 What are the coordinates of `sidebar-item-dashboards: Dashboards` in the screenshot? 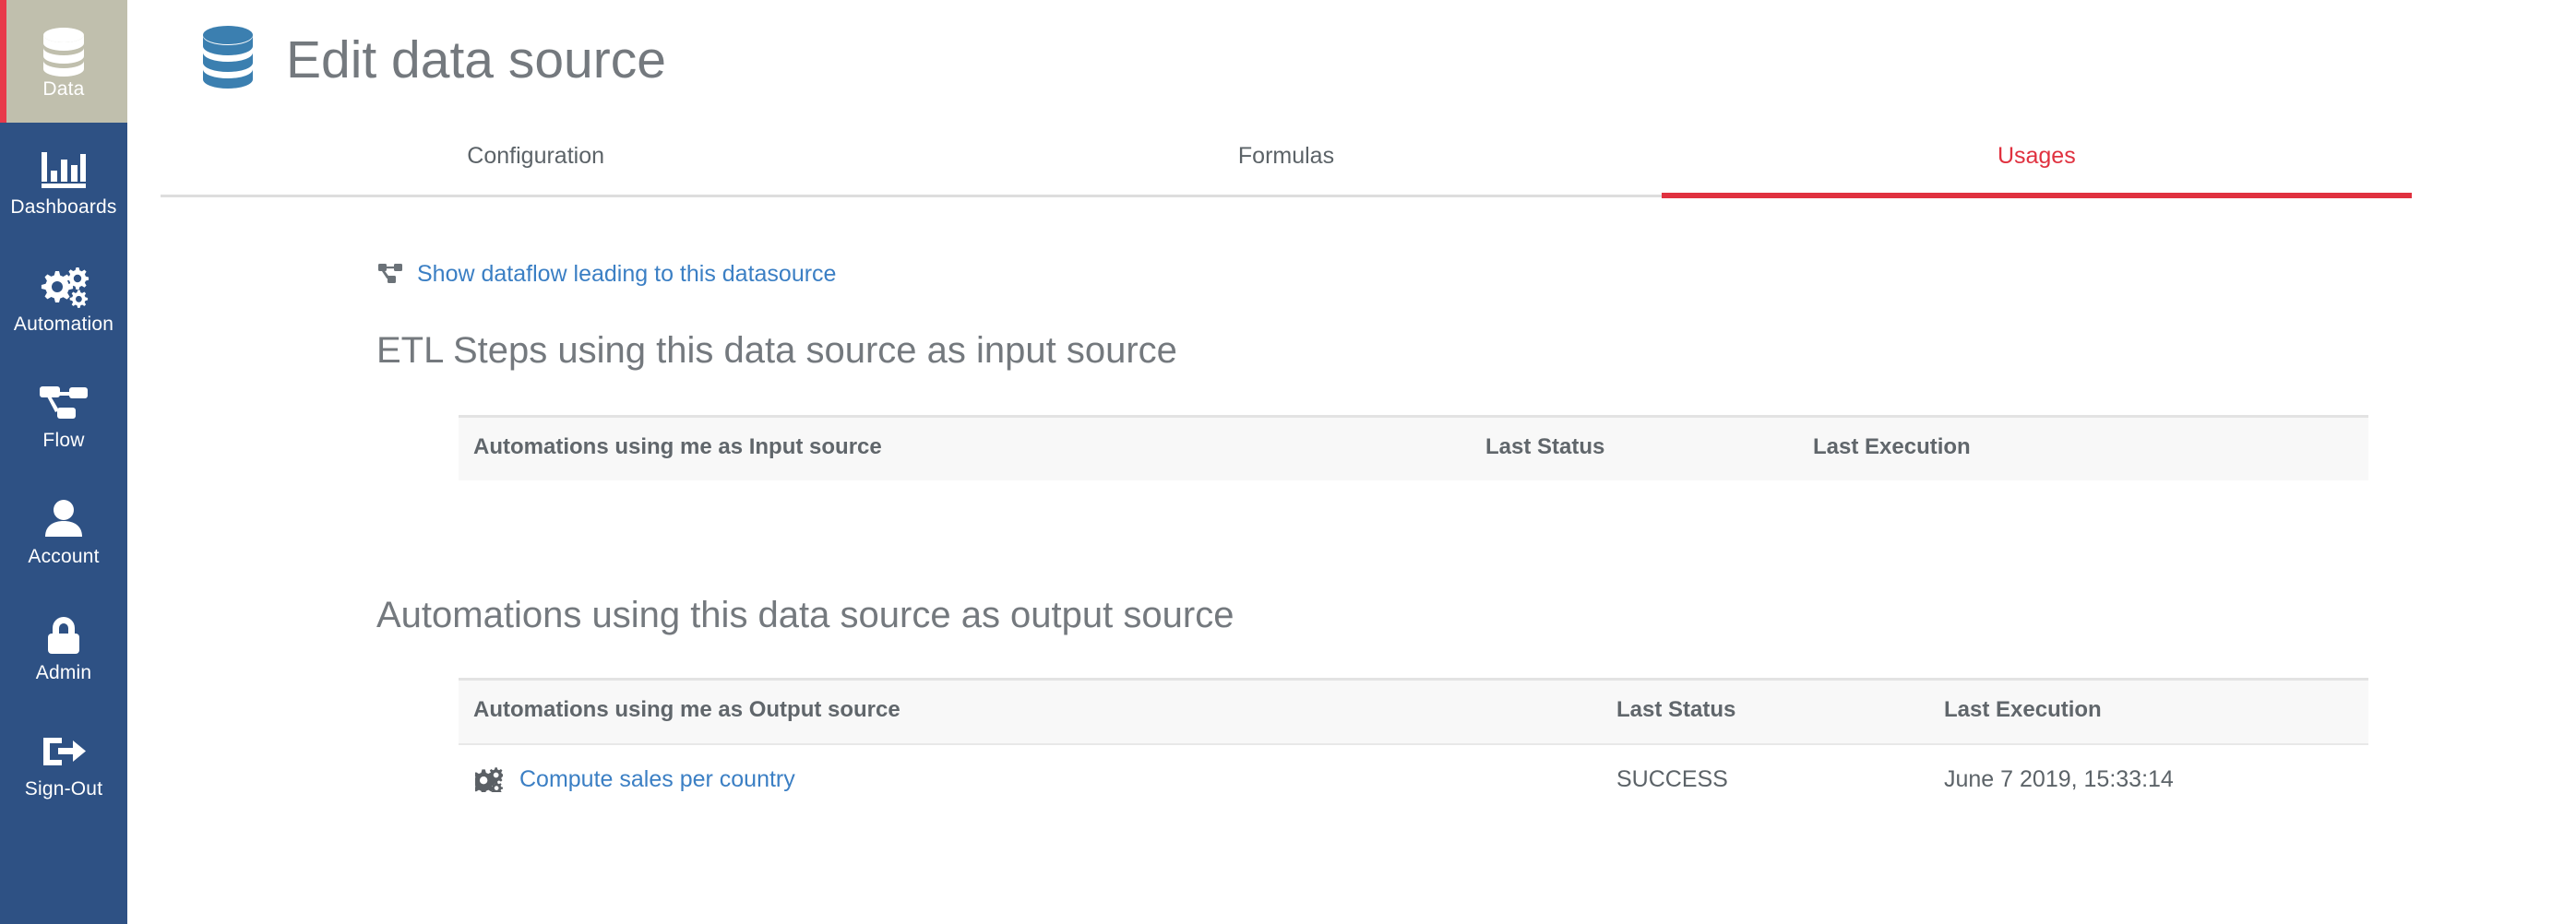 It's located at (64, 182).